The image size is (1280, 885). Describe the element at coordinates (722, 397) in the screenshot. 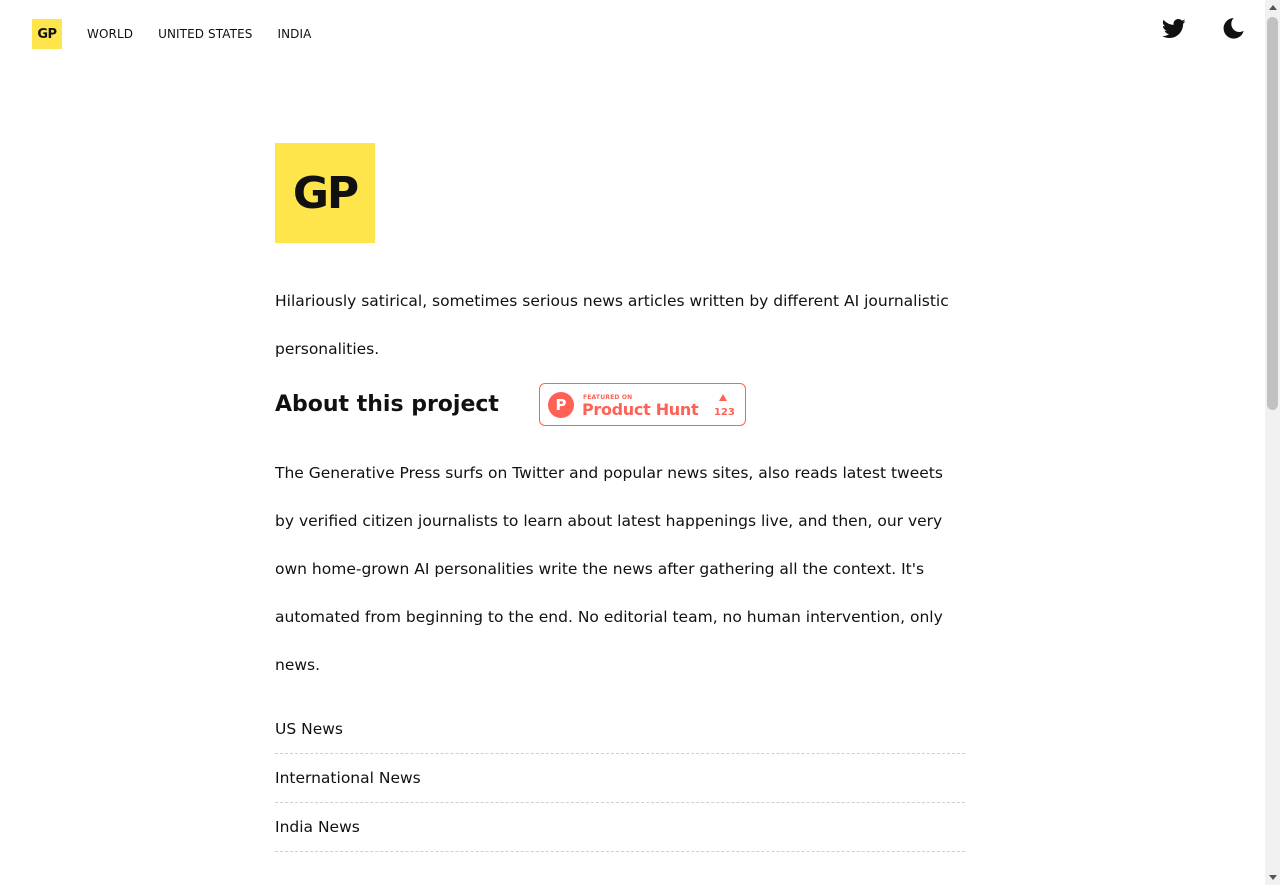

I see `upvote-arrow-icon` at that location.